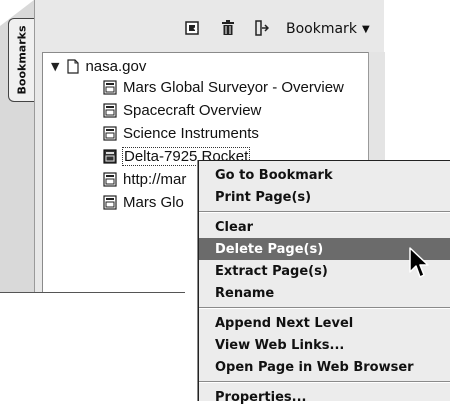 The height and width of the screenshot is (408, 450). I want to click on bookmark-menu-button: Bookmark ▼, so click(328, 29).